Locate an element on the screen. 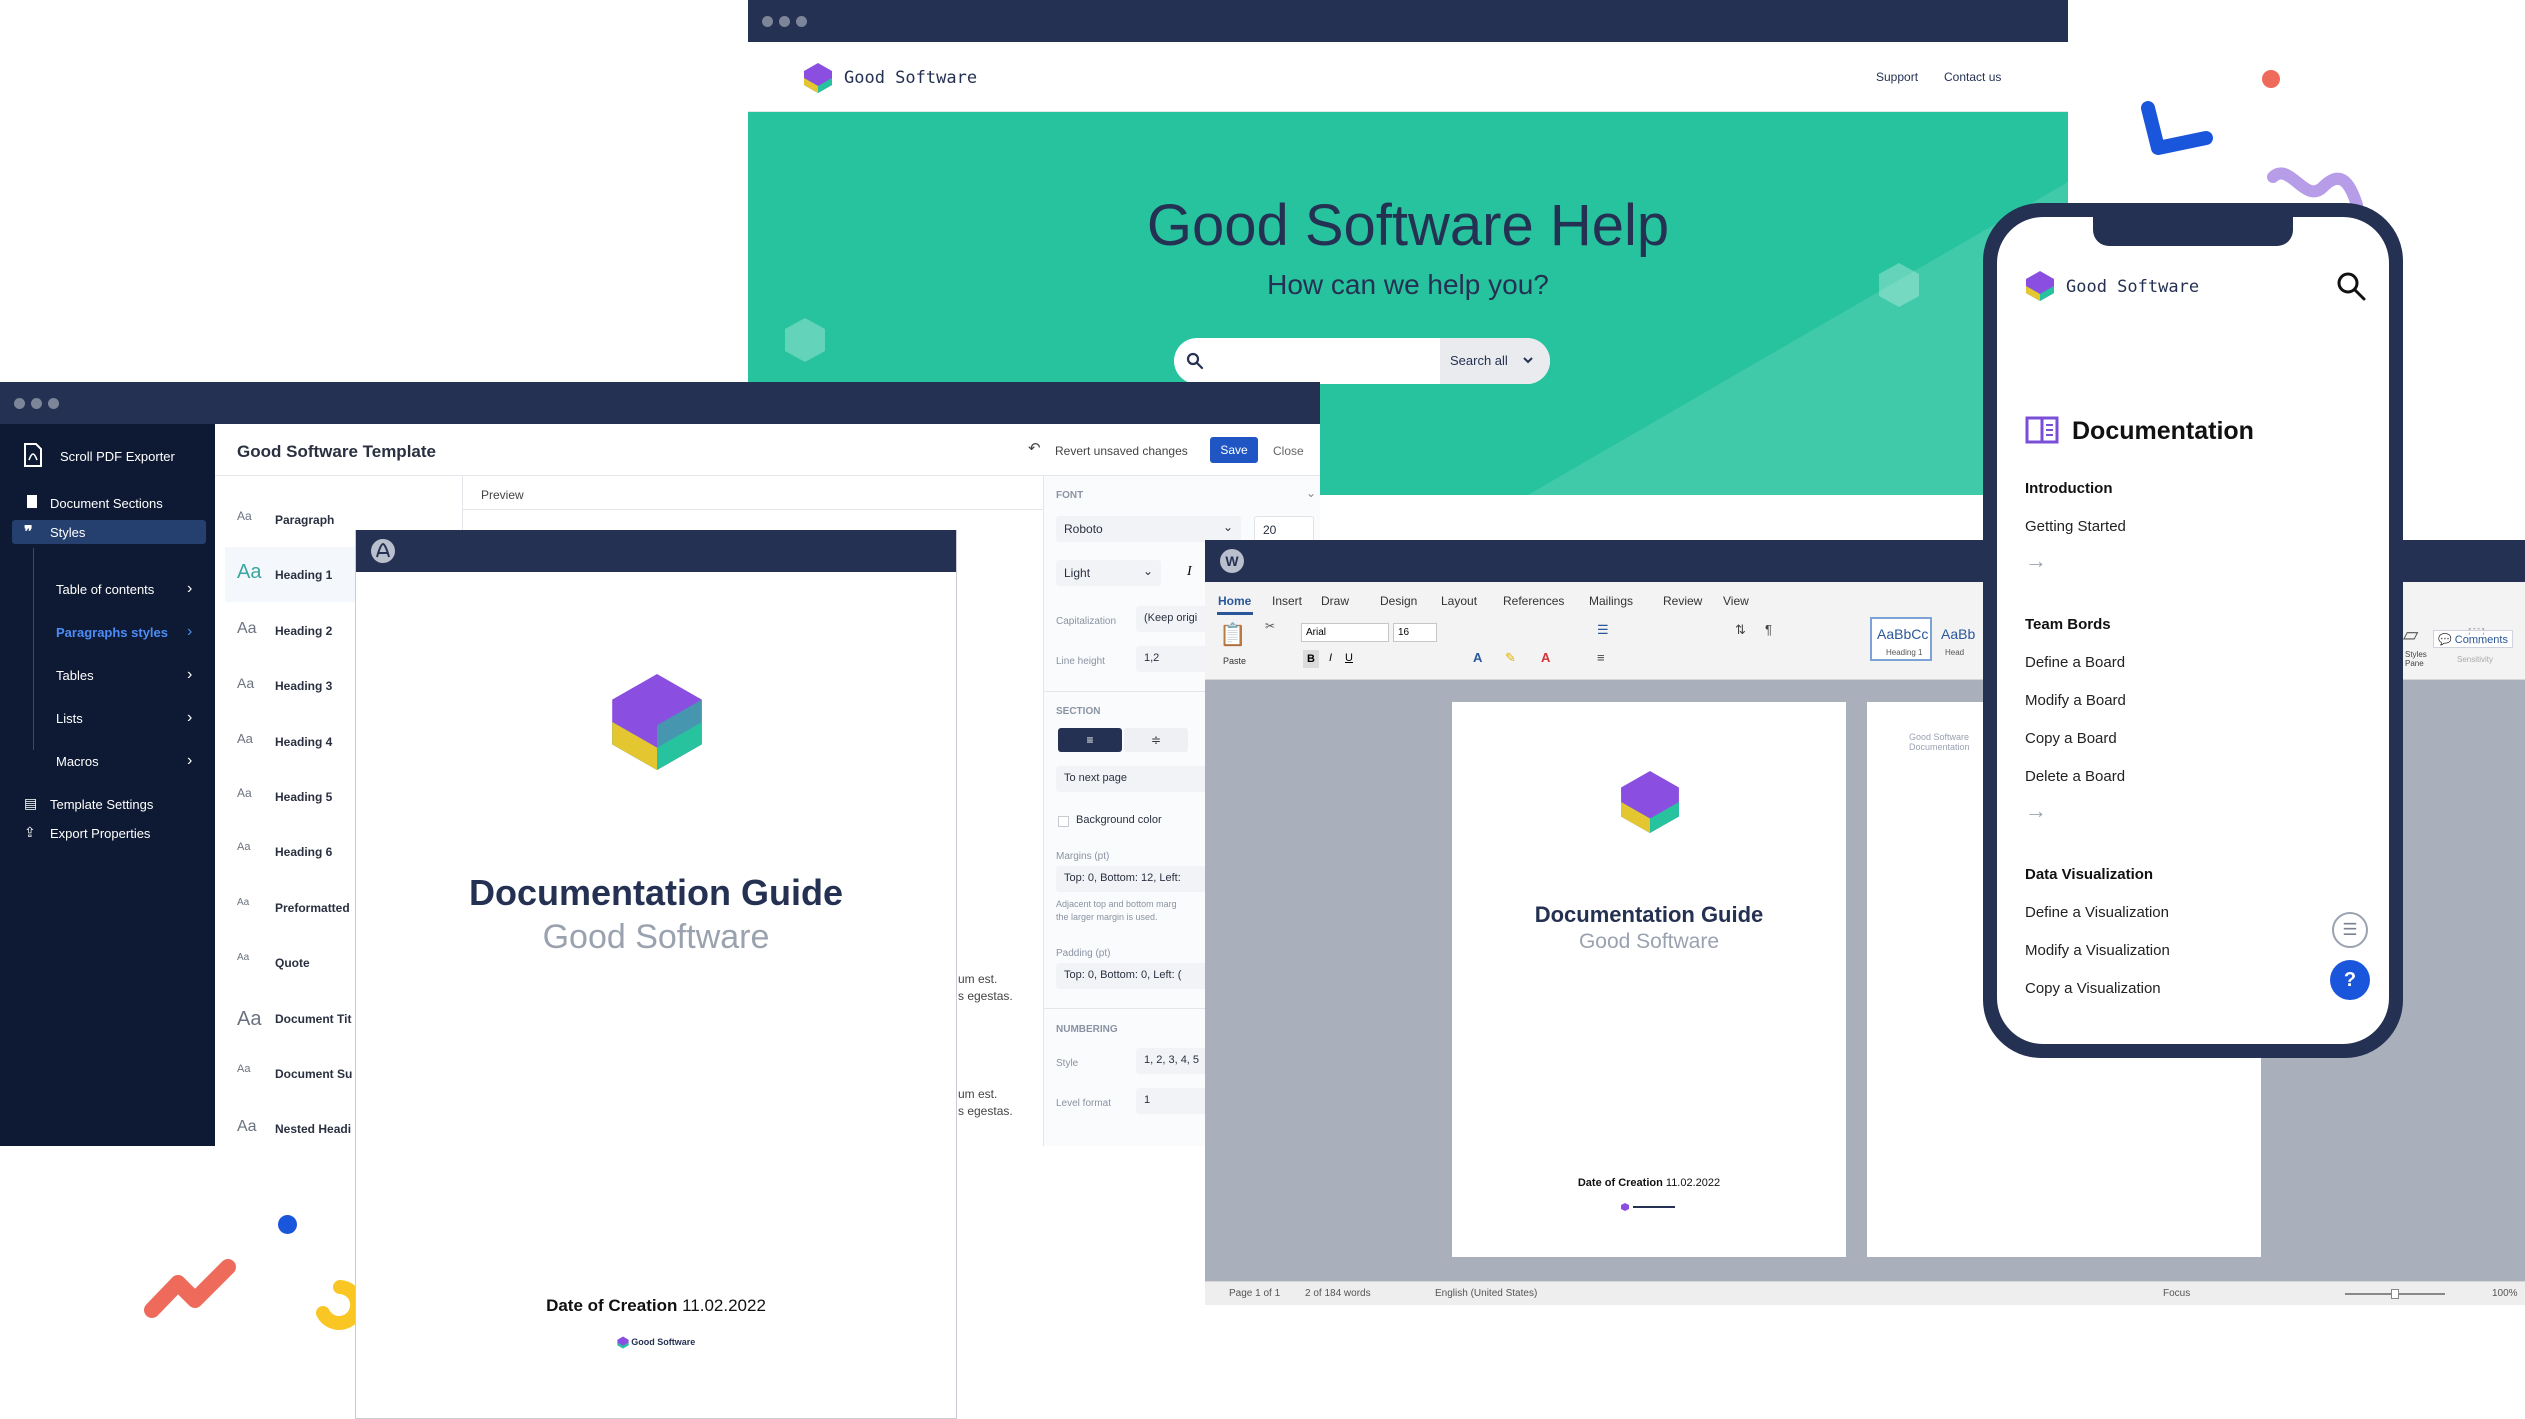  preview-snippet: um est. is located at coordinates (978, 1094).